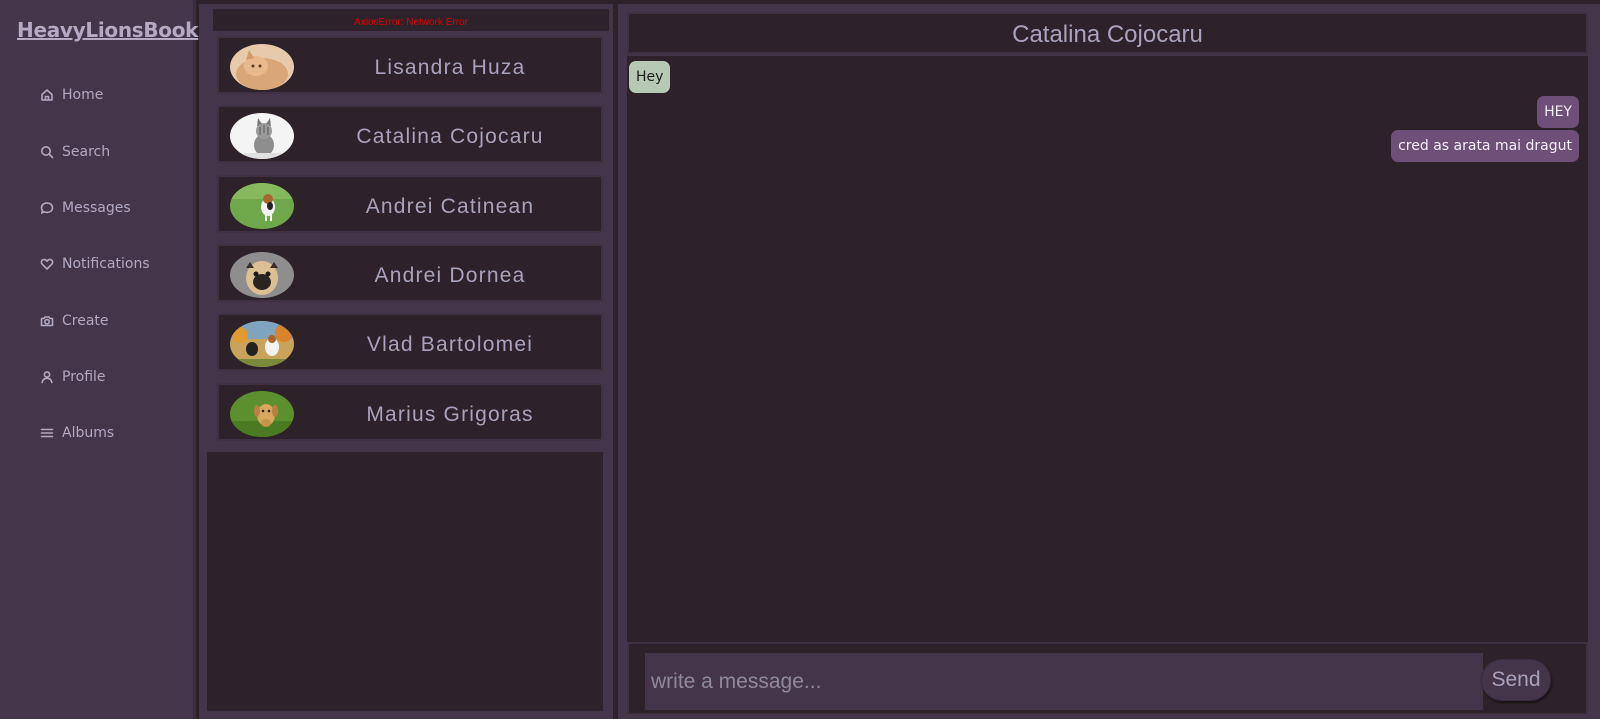 This screenshot has width=1600, height=719. What do you see at coordinates (47, 208) in the screenshot?
I see `chat-icon` at bounding box center [47, 208].